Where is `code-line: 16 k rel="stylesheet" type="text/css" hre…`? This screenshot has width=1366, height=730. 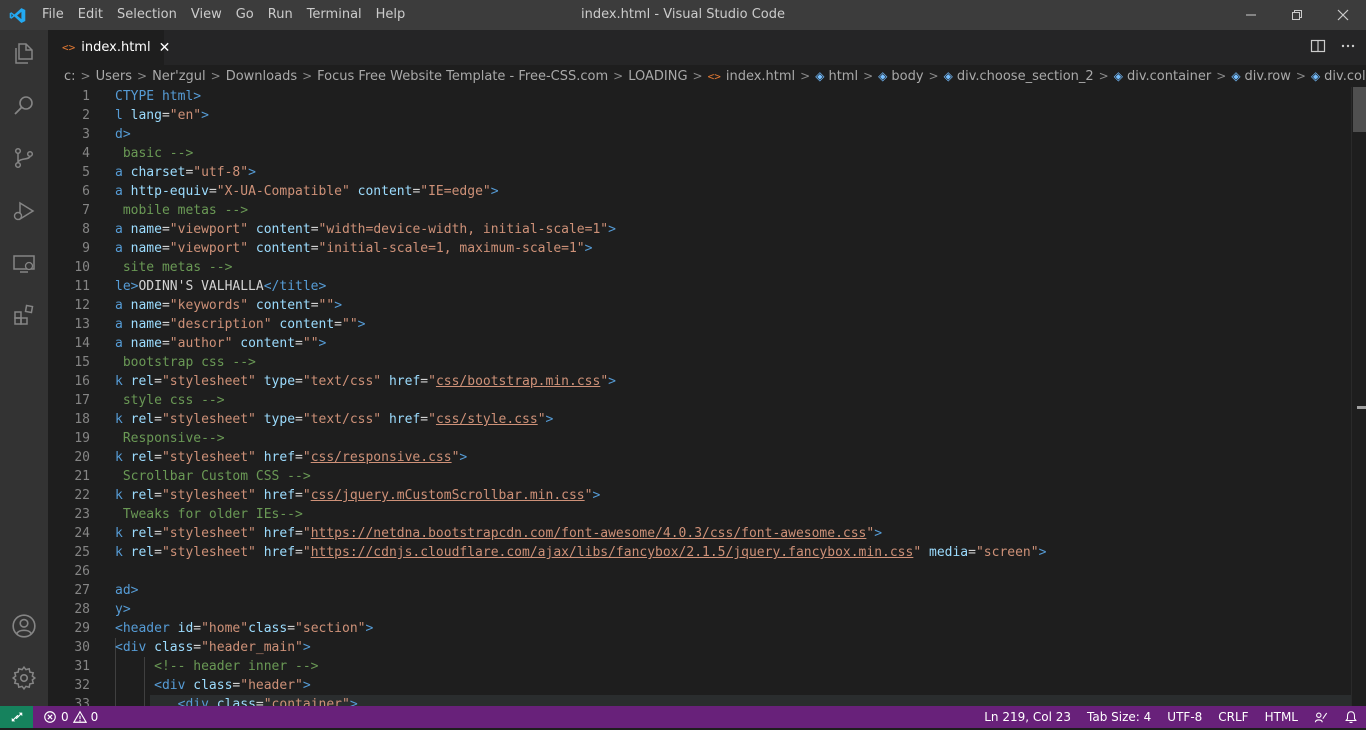
code-line: 16 k rel="stylesheet" type="text/css" hre… is located at coordinates (699, 381).